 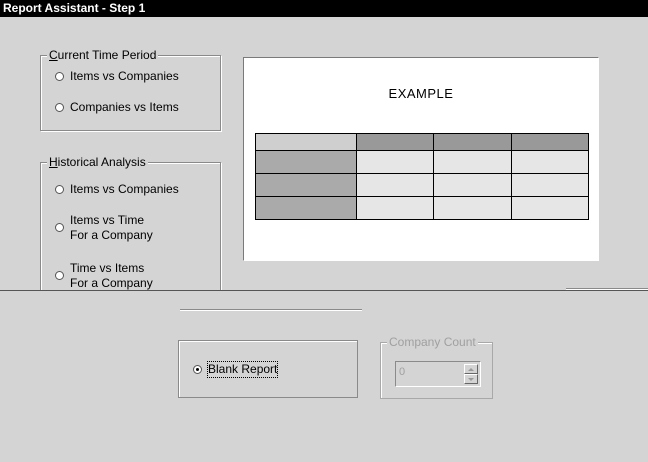 What do you see at coordinates (111, 275) in the screenshot?
I see `radio-label: Time vs Items For a Company` at bounding box center [111, 275].